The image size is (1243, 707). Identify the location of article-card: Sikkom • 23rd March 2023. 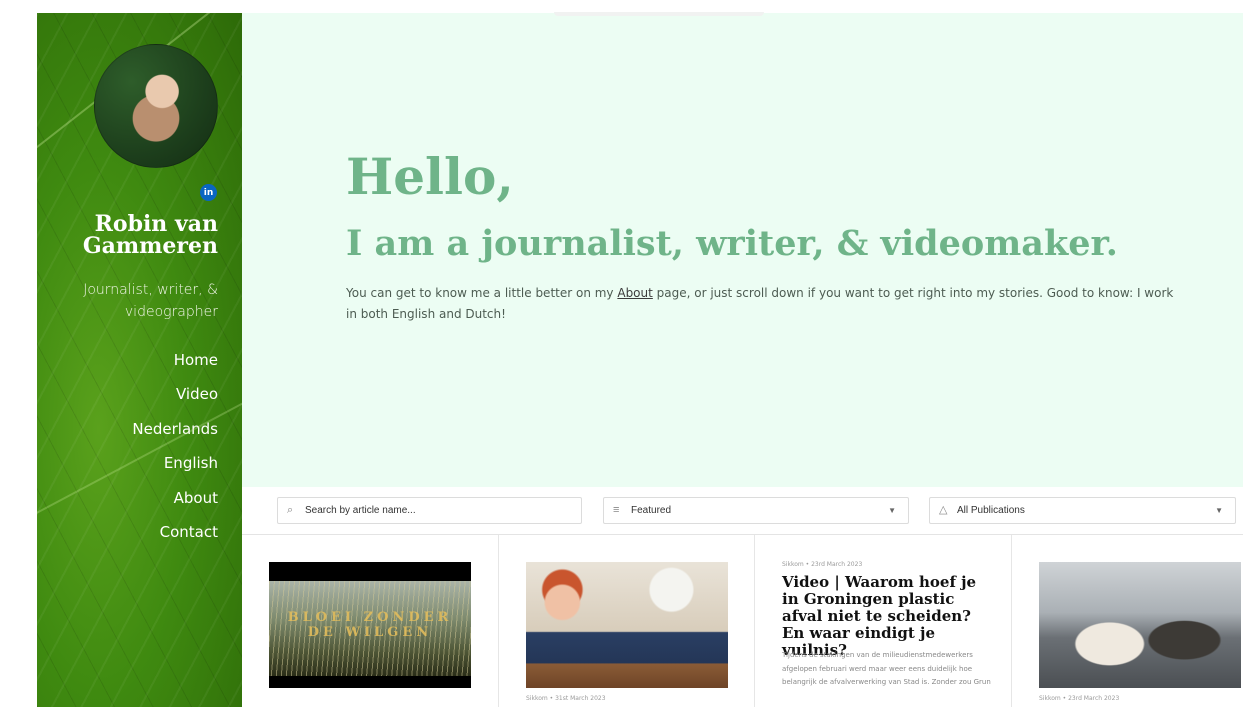
(1127, 621).